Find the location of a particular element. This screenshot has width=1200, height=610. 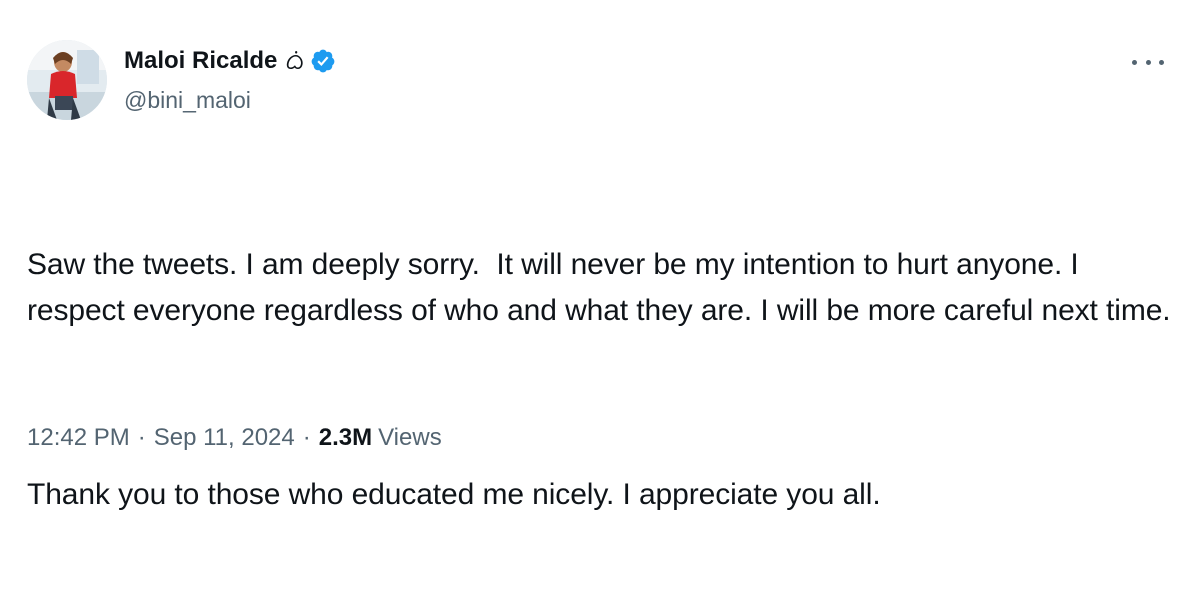

avatar is located at coordinates (67, 80).